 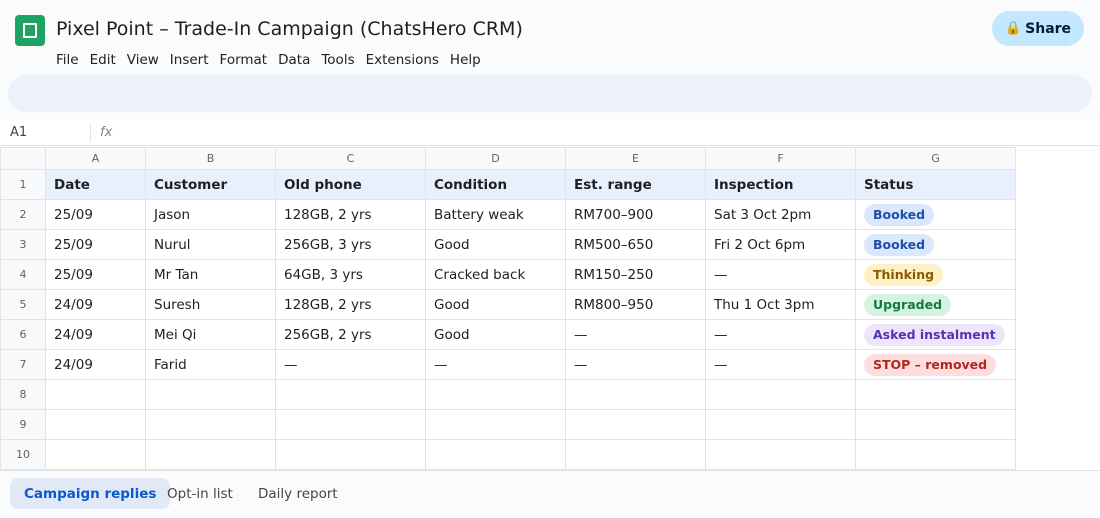 What do you see at coordinates (210, 184) in the screenshot?
I see `header-cell-customer: Customer` at bounding box center [210, 184].